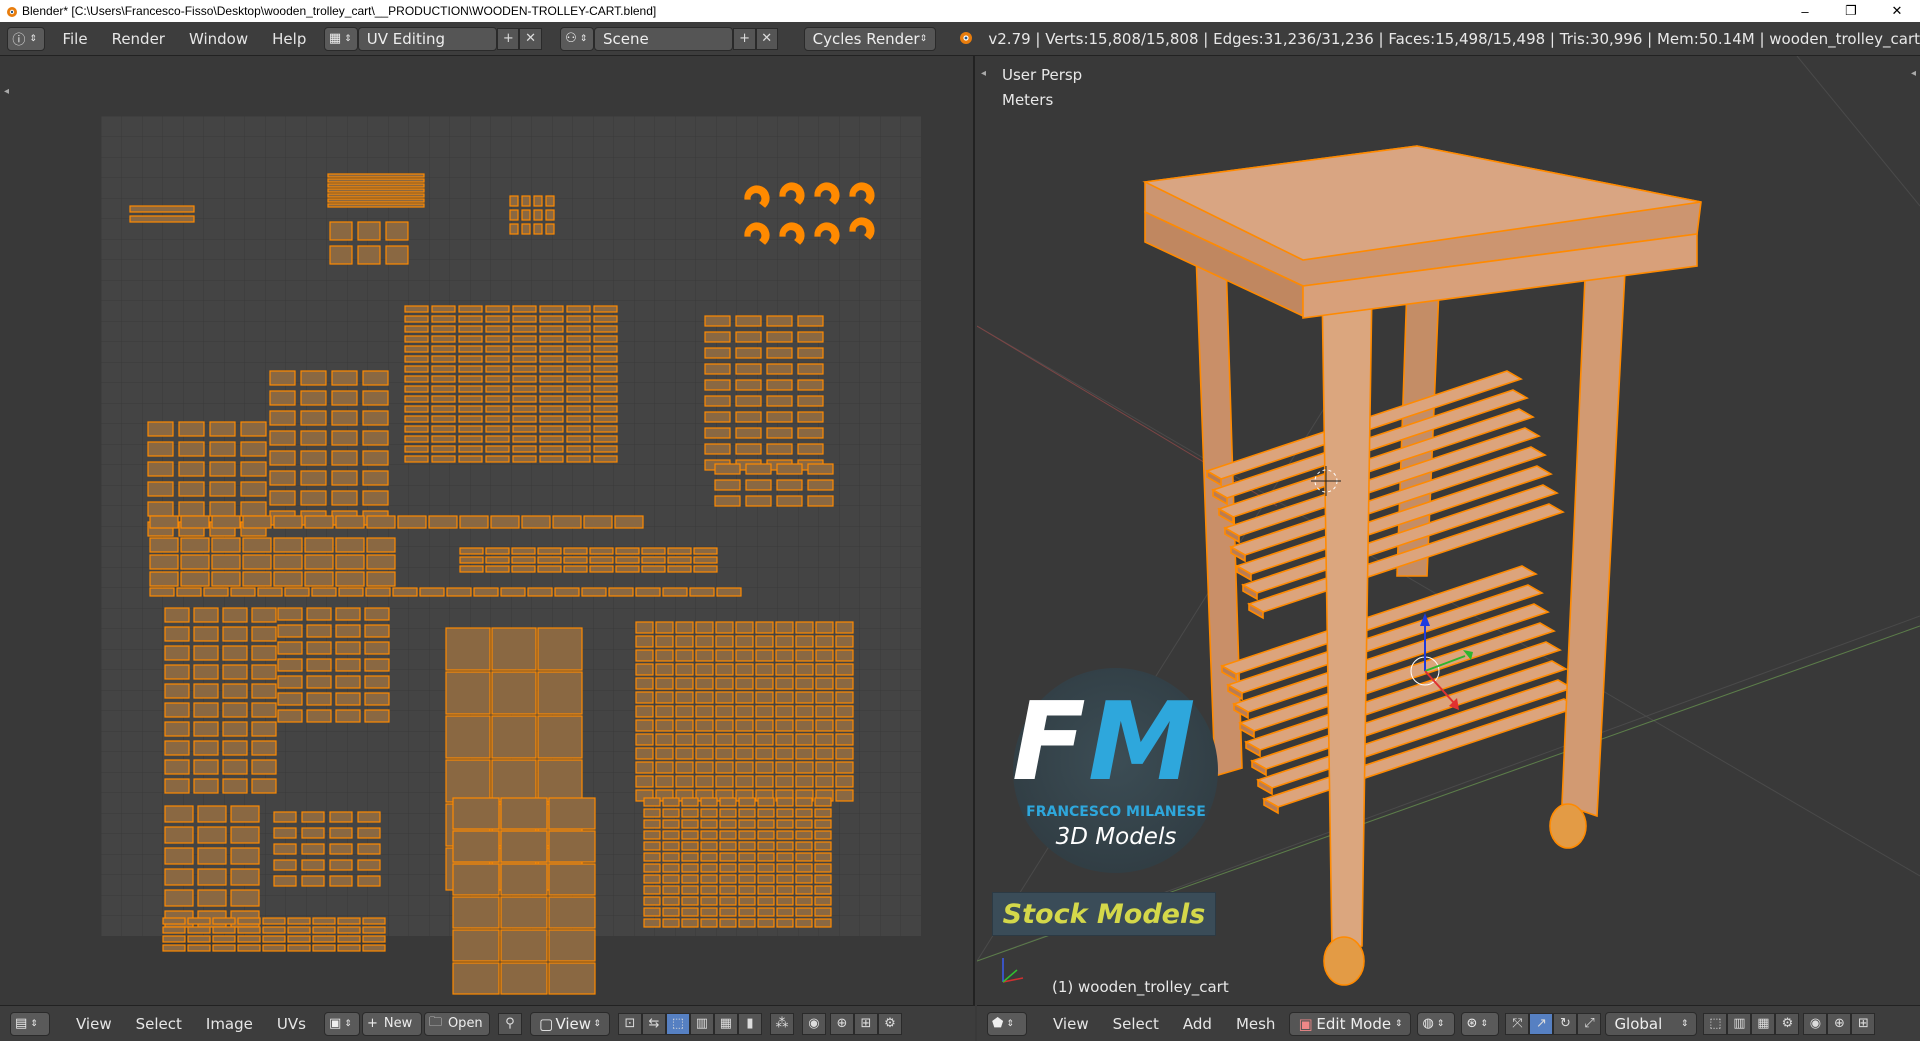  Describe the element at coordinates (1541, 1023) in the screenshot. I see `translate-manipulator-icon: ↗` at that location.